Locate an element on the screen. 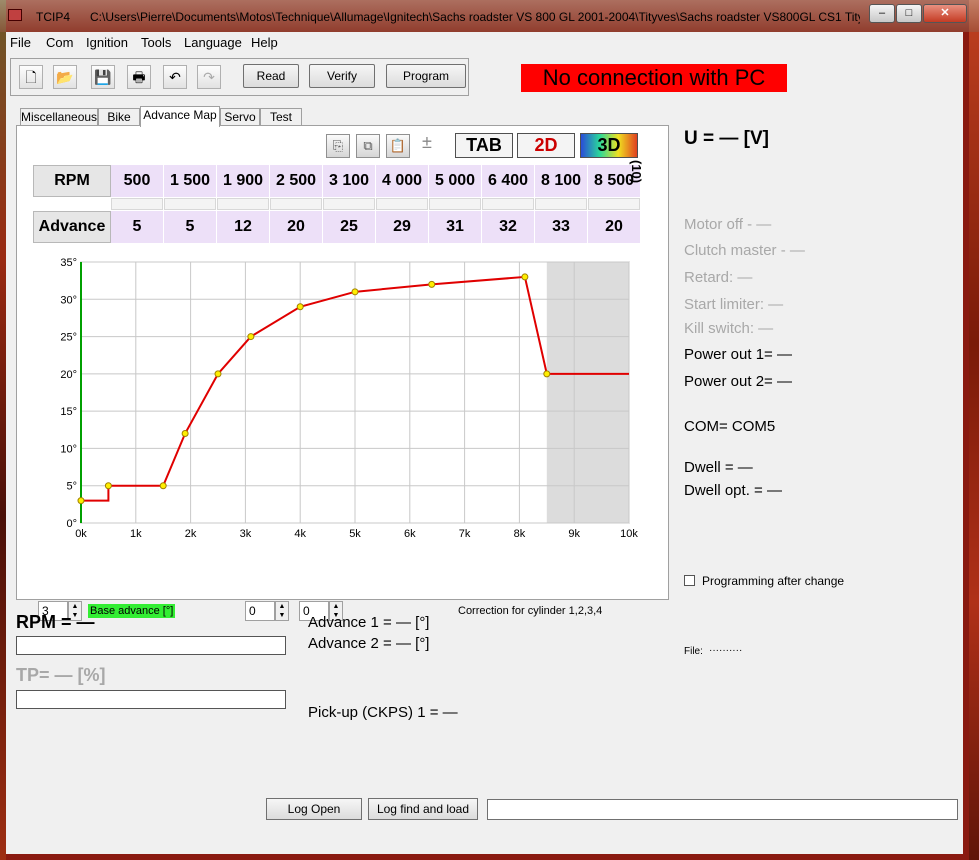 The image size is (979, 860). tab-view-button: TAB is located at coordinates (484, 145).